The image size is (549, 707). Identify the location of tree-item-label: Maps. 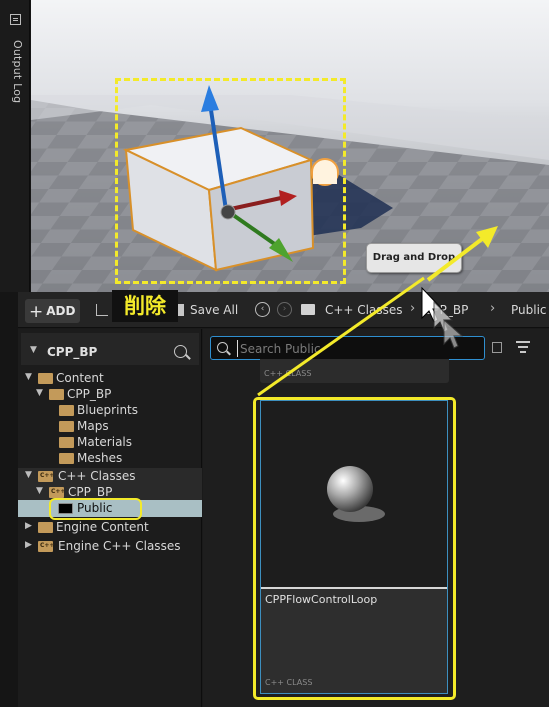
(93, 426).